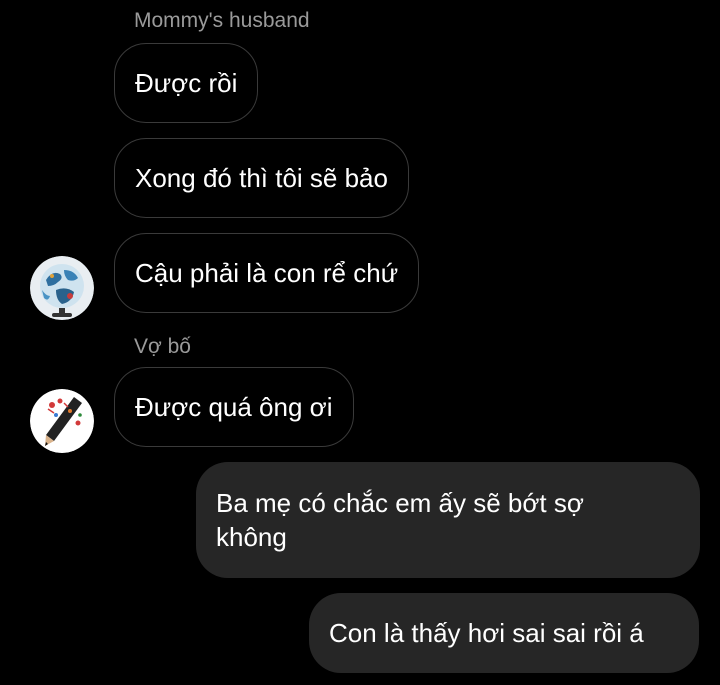  I want to click on message-text: Được rồi, so click(186, 83).